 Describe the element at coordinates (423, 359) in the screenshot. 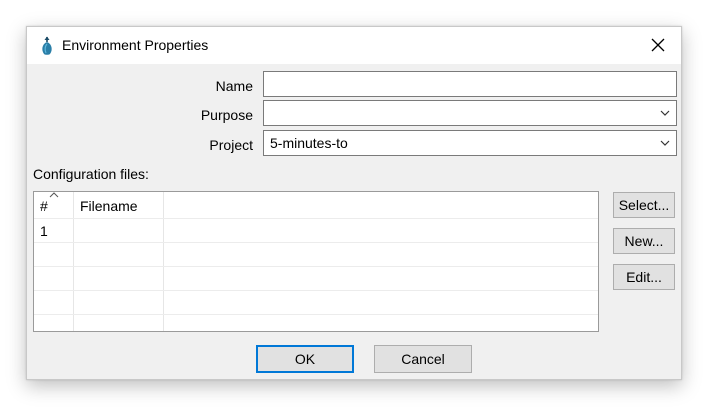

I see `cancel-button: Cancel` at that location.